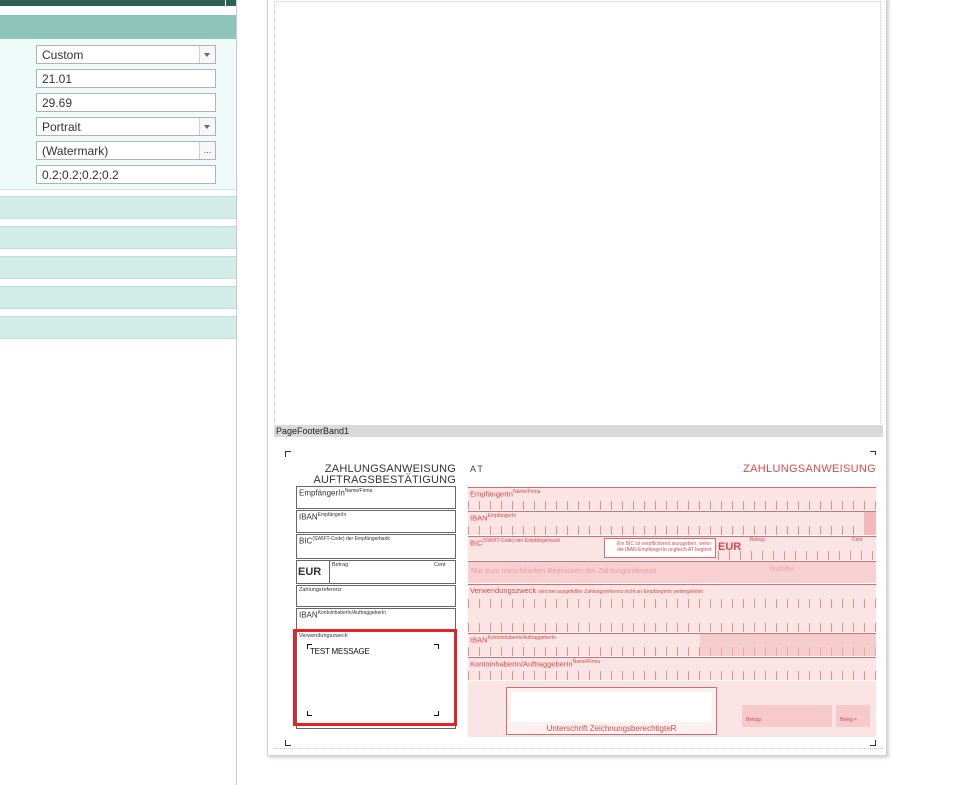 The image size is (955, 785). I want to click on receipt-subtitle: AUFTRAGSBESTÄTIGUNG, so click(384, 480).